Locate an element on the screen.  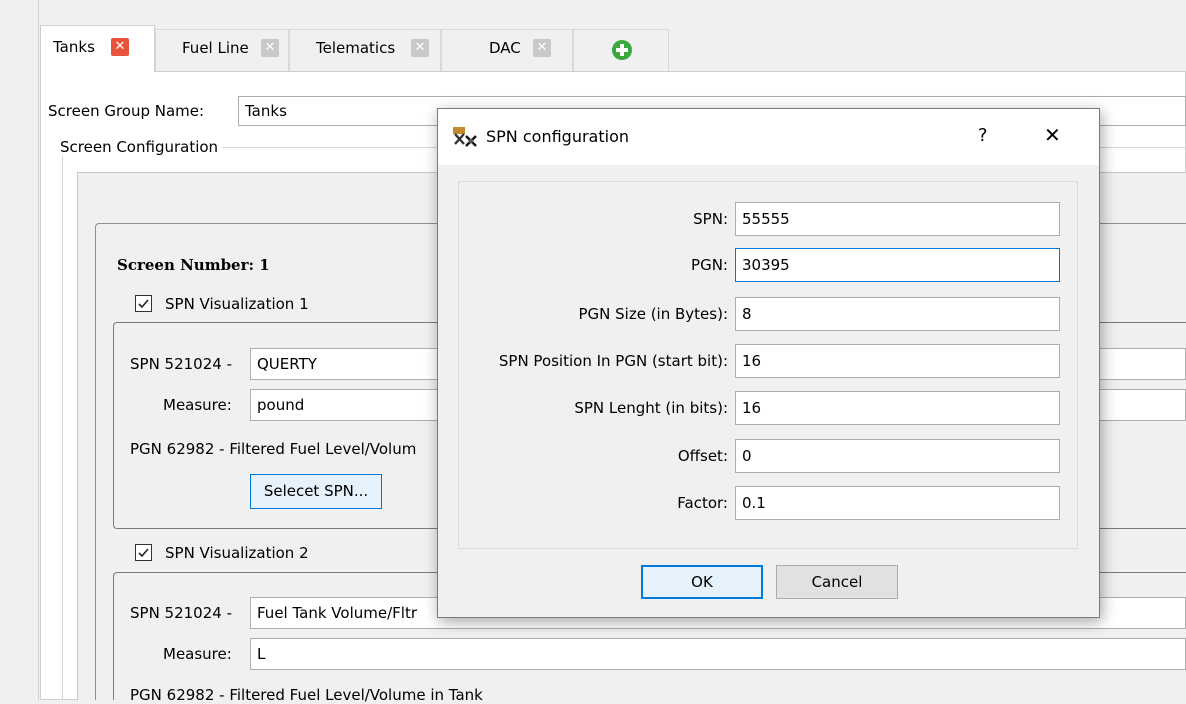
ok-button: OK is located at coordinates (702, 582).